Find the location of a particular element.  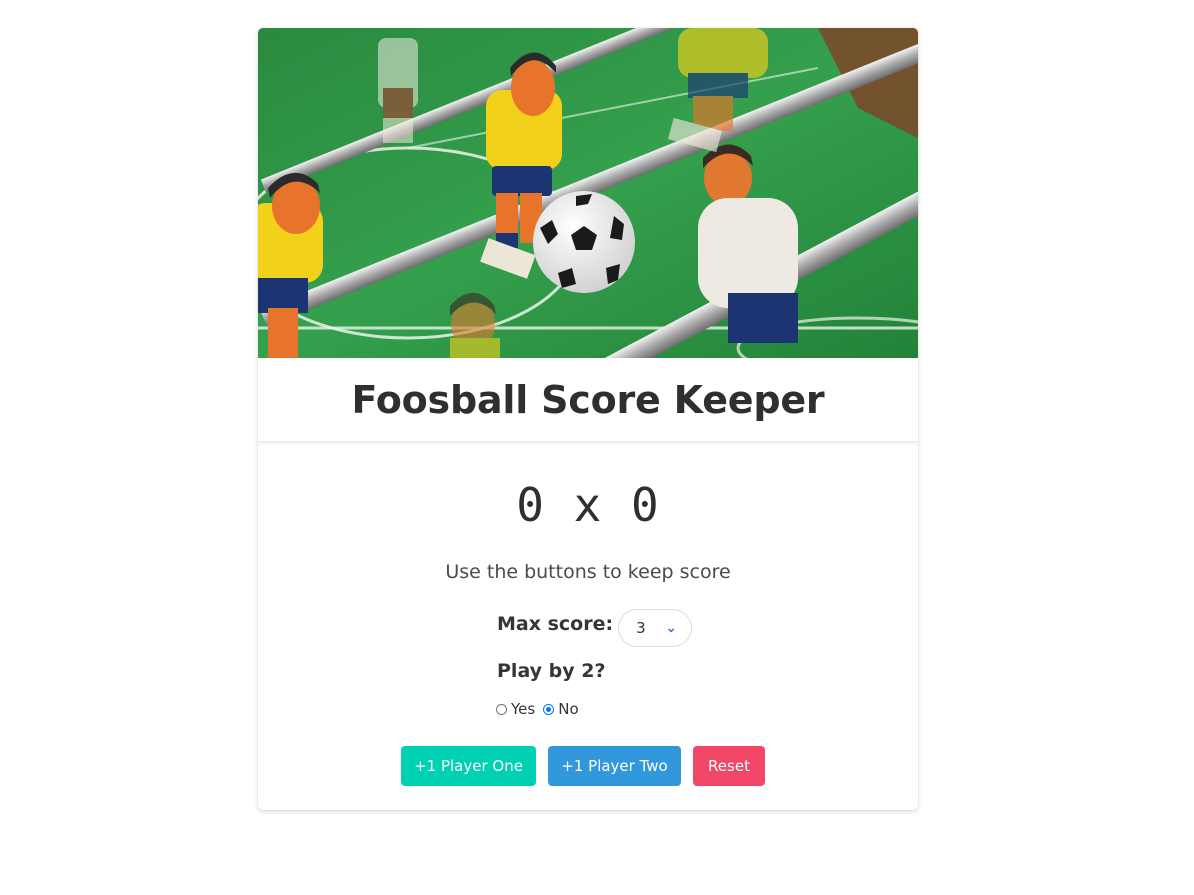

card-header: Foosball Score Keeper is located at coordinates (588, 399).